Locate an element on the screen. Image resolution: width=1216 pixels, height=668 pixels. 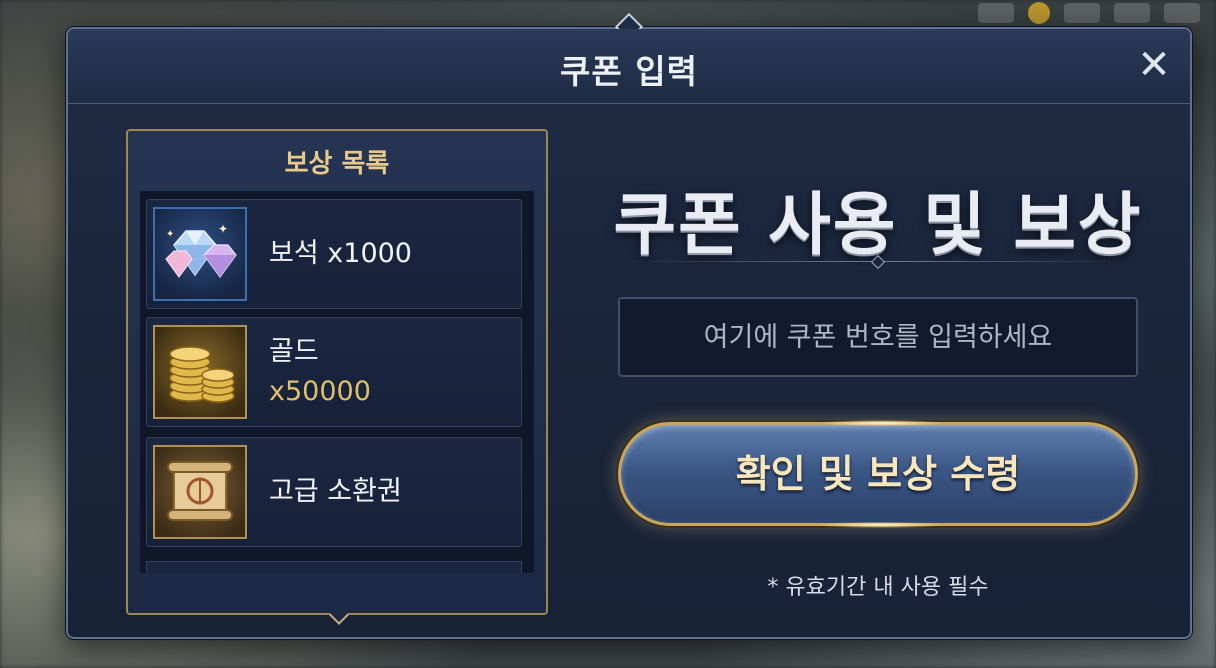
summon-scroll-icon is located at coordinates (200, 492).